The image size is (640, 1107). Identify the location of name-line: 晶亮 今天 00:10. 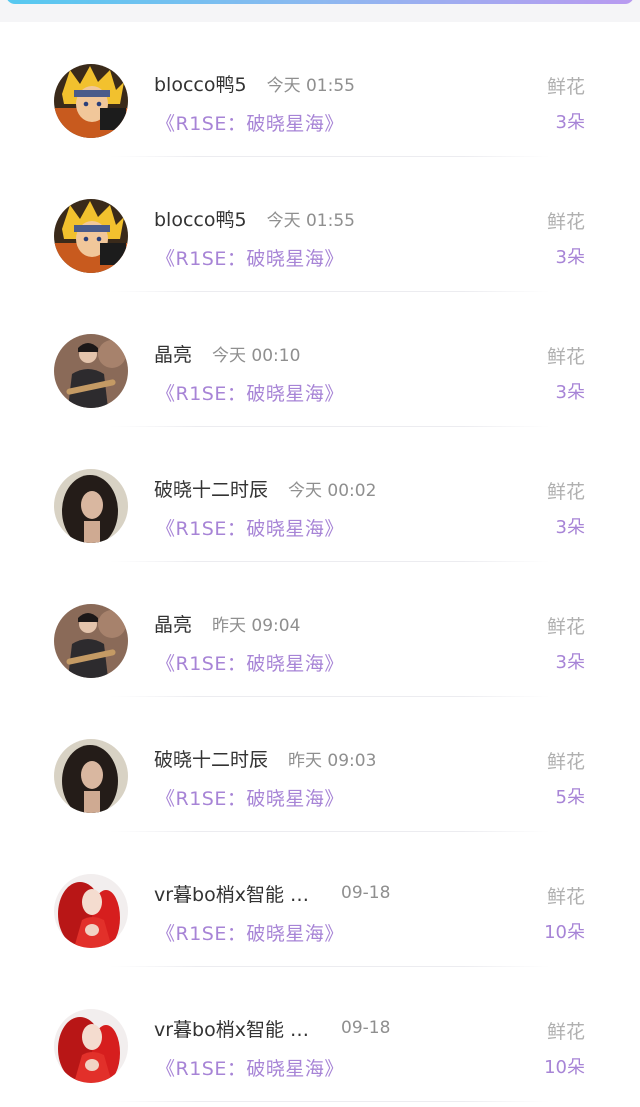
(227, 353).